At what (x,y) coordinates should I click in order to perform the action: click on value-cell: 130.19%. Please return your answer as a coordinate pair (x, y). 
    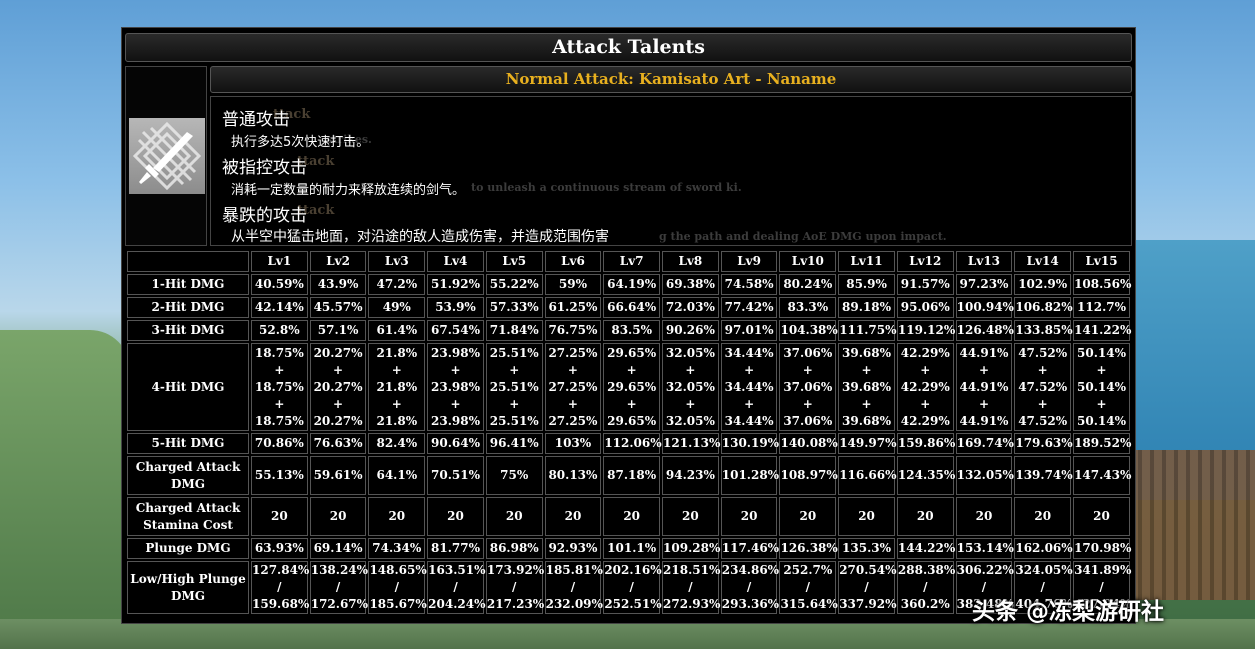
    Looking at the image, I should click on (749, 443).